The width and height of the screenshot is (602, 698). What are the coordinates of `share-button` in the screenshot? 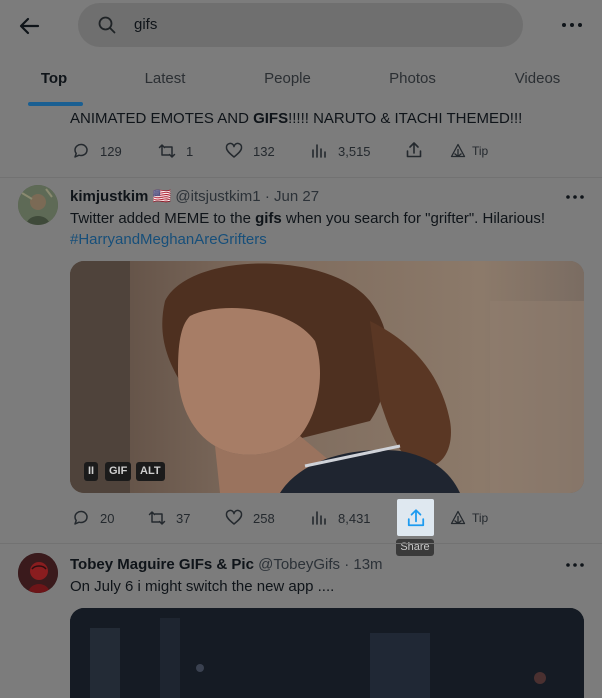 It's located at (415, 517).